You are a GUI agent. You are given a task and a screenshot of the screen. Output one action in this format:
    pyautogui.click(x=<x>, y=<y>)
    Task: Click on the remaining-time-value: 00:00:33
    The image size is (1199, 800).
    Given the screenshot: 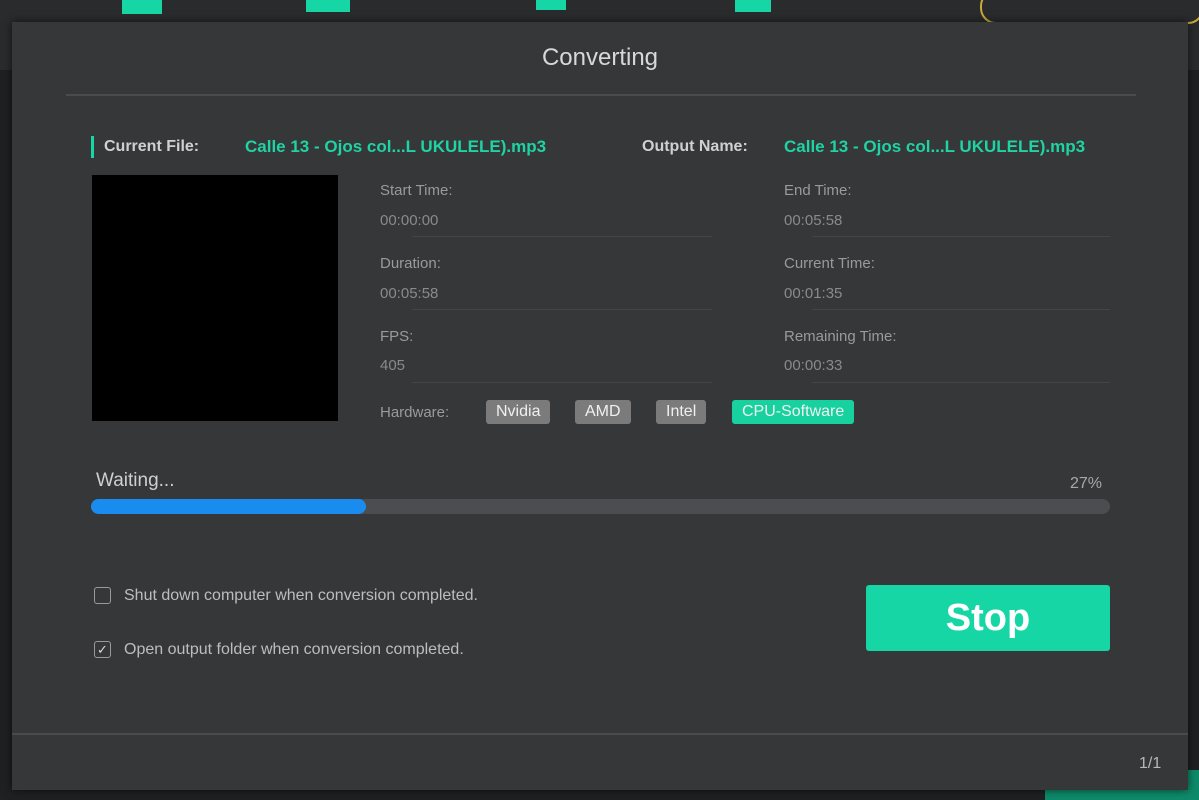 What is the action you would take?
    pyautogui.click(x=813, y=365)
    